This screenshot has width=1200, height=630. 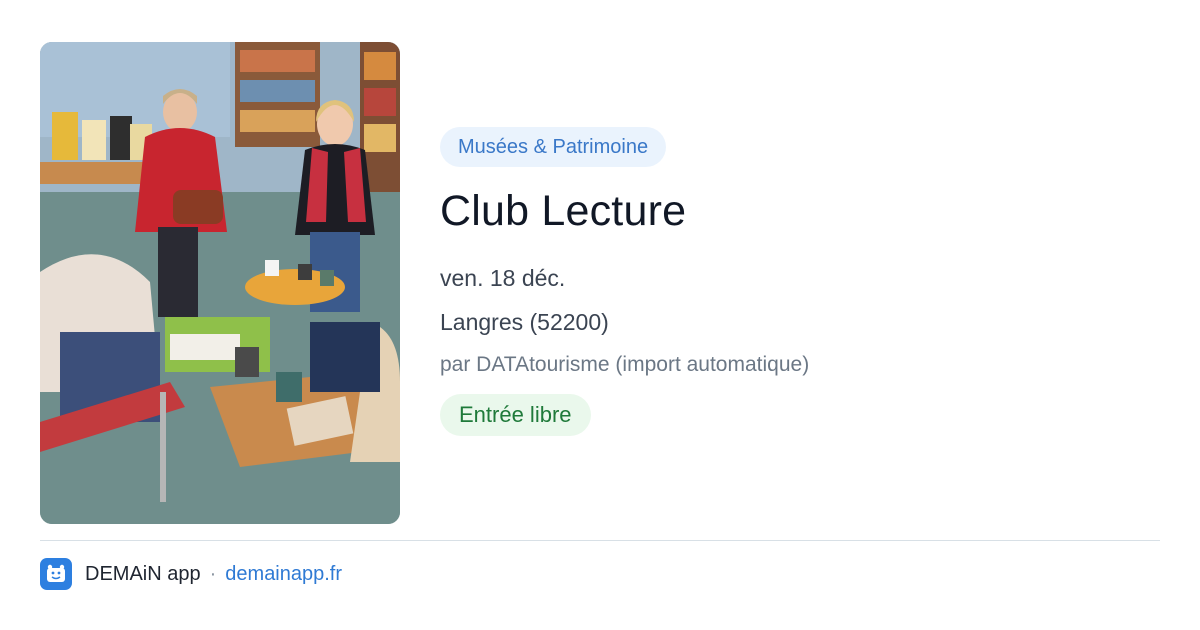 I want to click on app-name: DEMAiN app, so click(x=143, y=573).